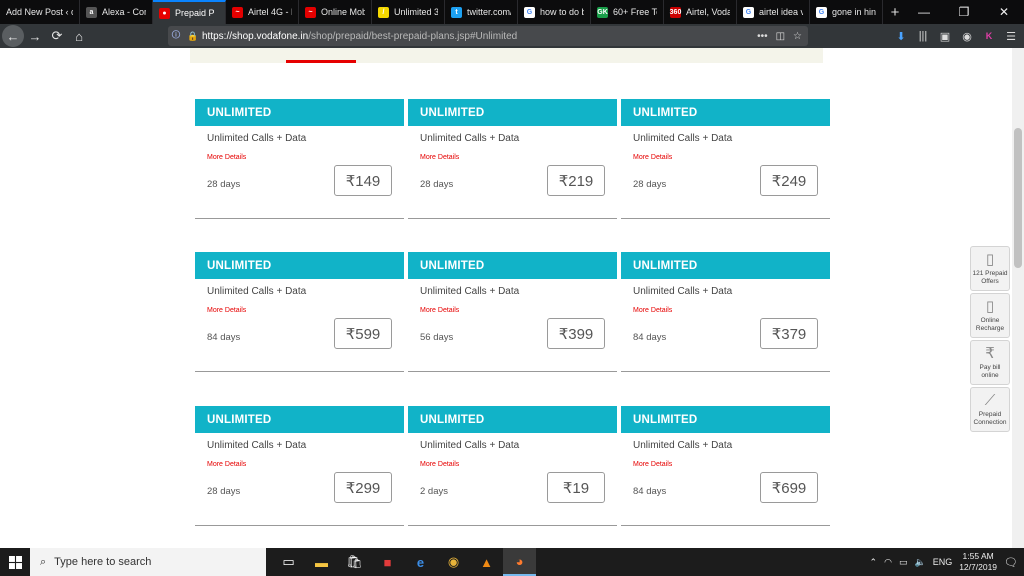 The image size is (1024, 576). Describe the element at coordinates (990, 418) in the screenshot. I see `widget-label: Prepaid Connection` at that location.